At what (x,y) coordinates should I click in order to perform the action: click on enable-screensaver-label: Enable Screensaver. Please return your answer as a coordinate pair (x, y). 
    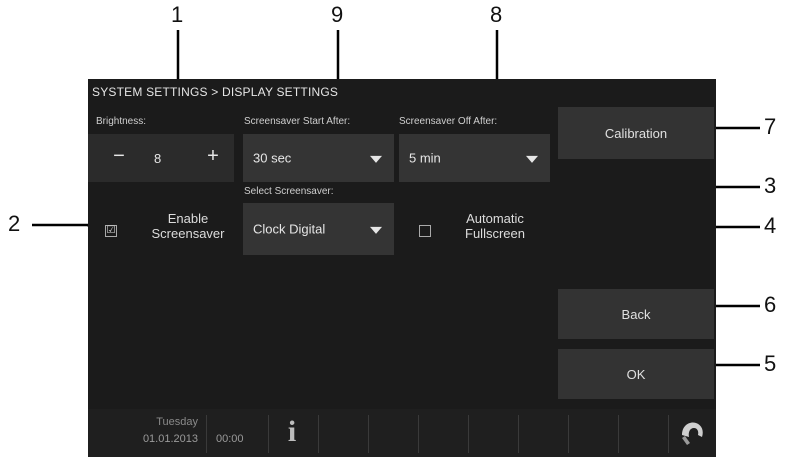
    Looking at the image, I should click on (188, 226).